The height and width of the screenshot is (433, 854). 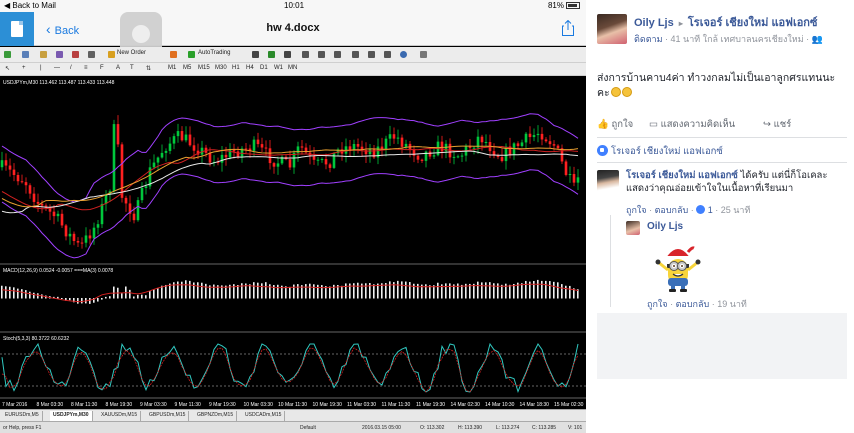 I want to click on reply-avatar, so click(x=633, y=228).